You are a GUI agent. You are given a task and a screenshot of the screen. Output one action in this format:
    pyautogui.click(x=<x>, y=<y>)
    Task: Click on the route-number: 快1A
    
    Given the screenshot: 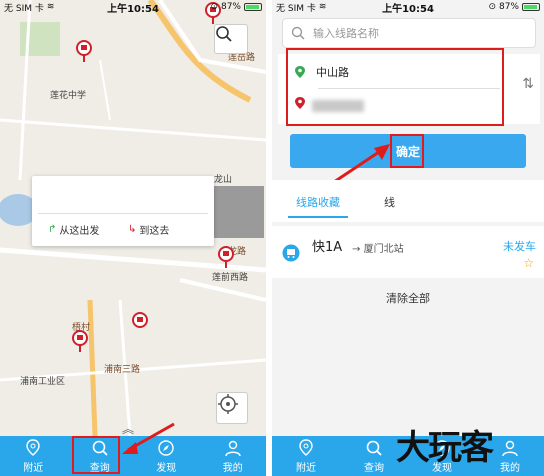 What is the action you would take?
    pyautogui.click(x=327, y=247)
    